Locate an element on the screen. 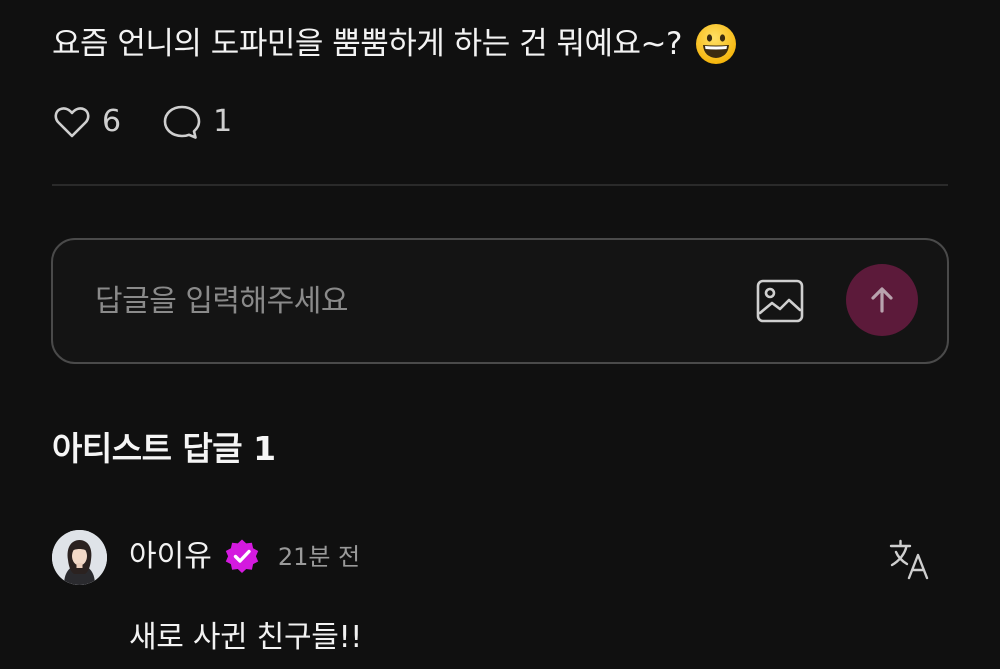 This screenshot has height=669, width=1000. comment-time: 21분 전 is located at coordinates (319, 557).